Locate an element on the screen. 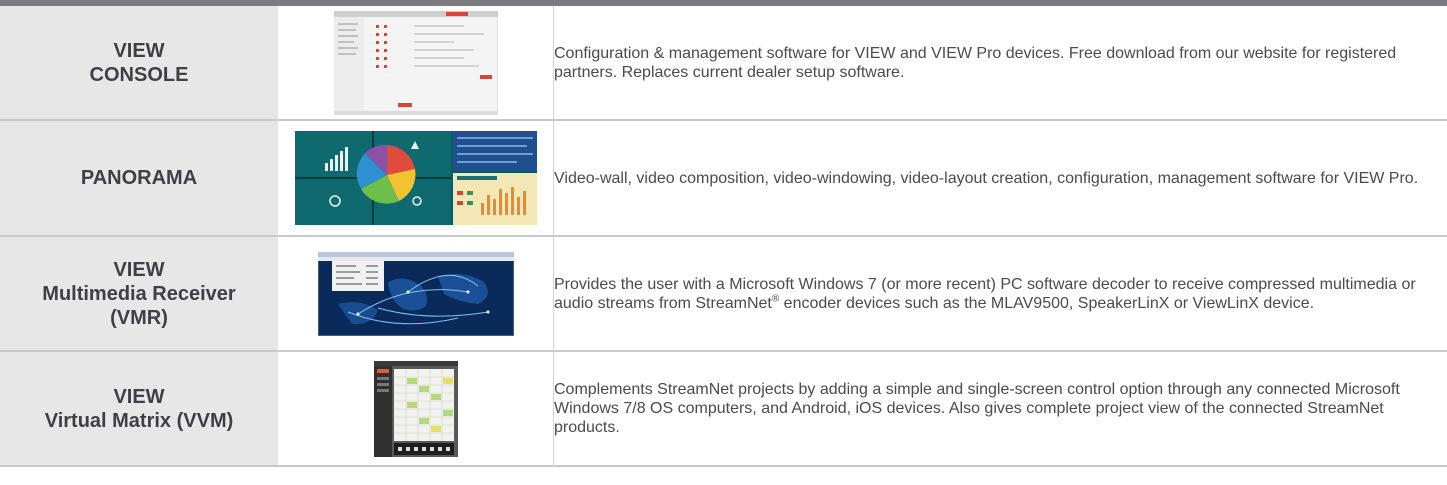 The height and width of the screenshot is (485, 1447). product-name-line: Multimedia Receiver is located at coordinates (139, 293).